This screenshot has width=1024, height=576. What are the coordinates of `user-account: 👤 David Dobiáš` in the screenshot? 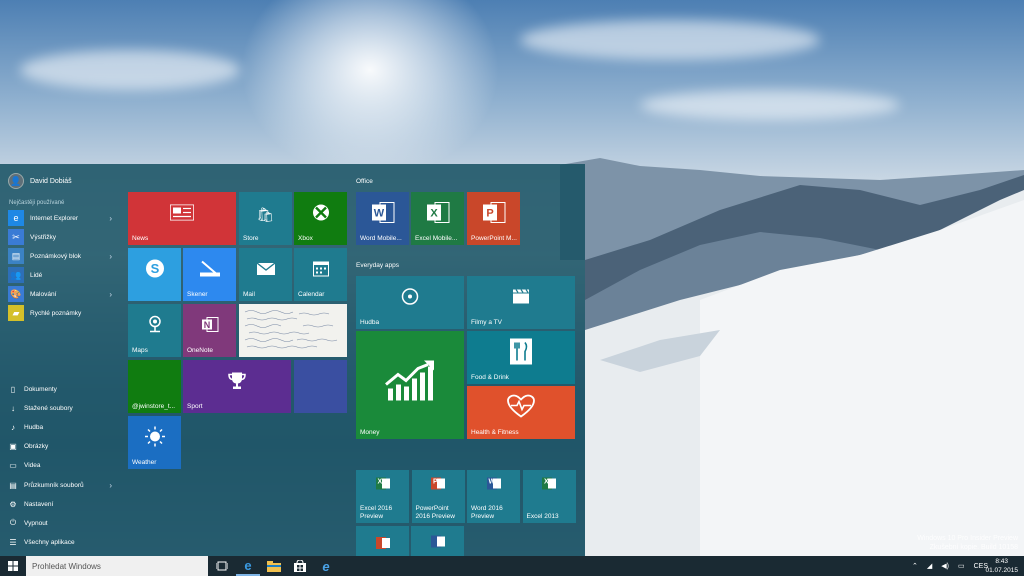 It's located at (40, 181).